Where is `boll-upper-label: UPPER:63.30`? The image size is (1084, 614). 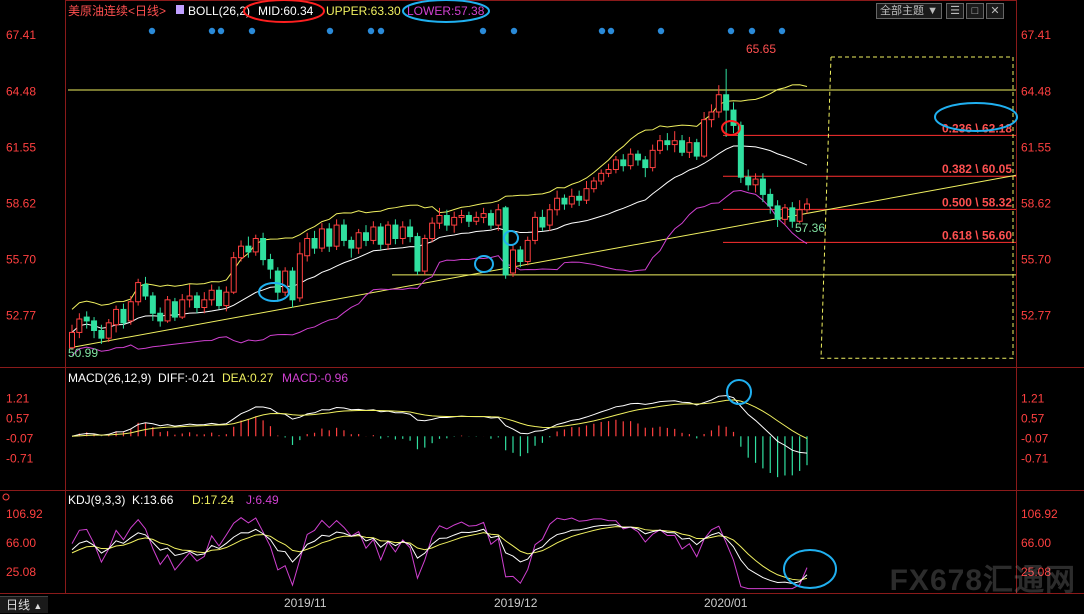
boll-upper-label: UPPER:63.30 is located at coordinates (363, 11).